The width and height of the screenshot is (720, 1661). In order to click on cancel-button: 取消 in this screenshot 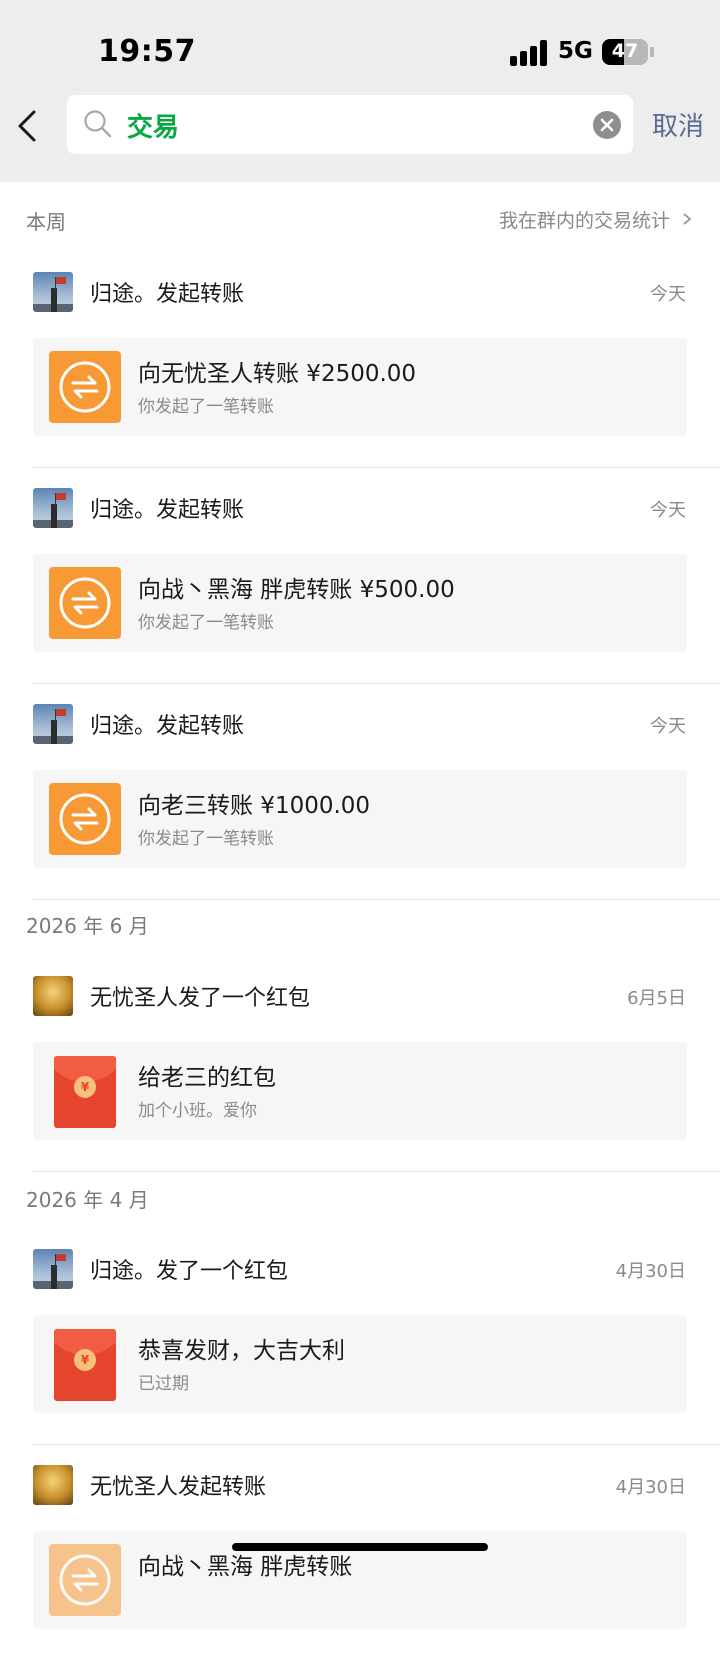, I will do `click(678, 124)`.